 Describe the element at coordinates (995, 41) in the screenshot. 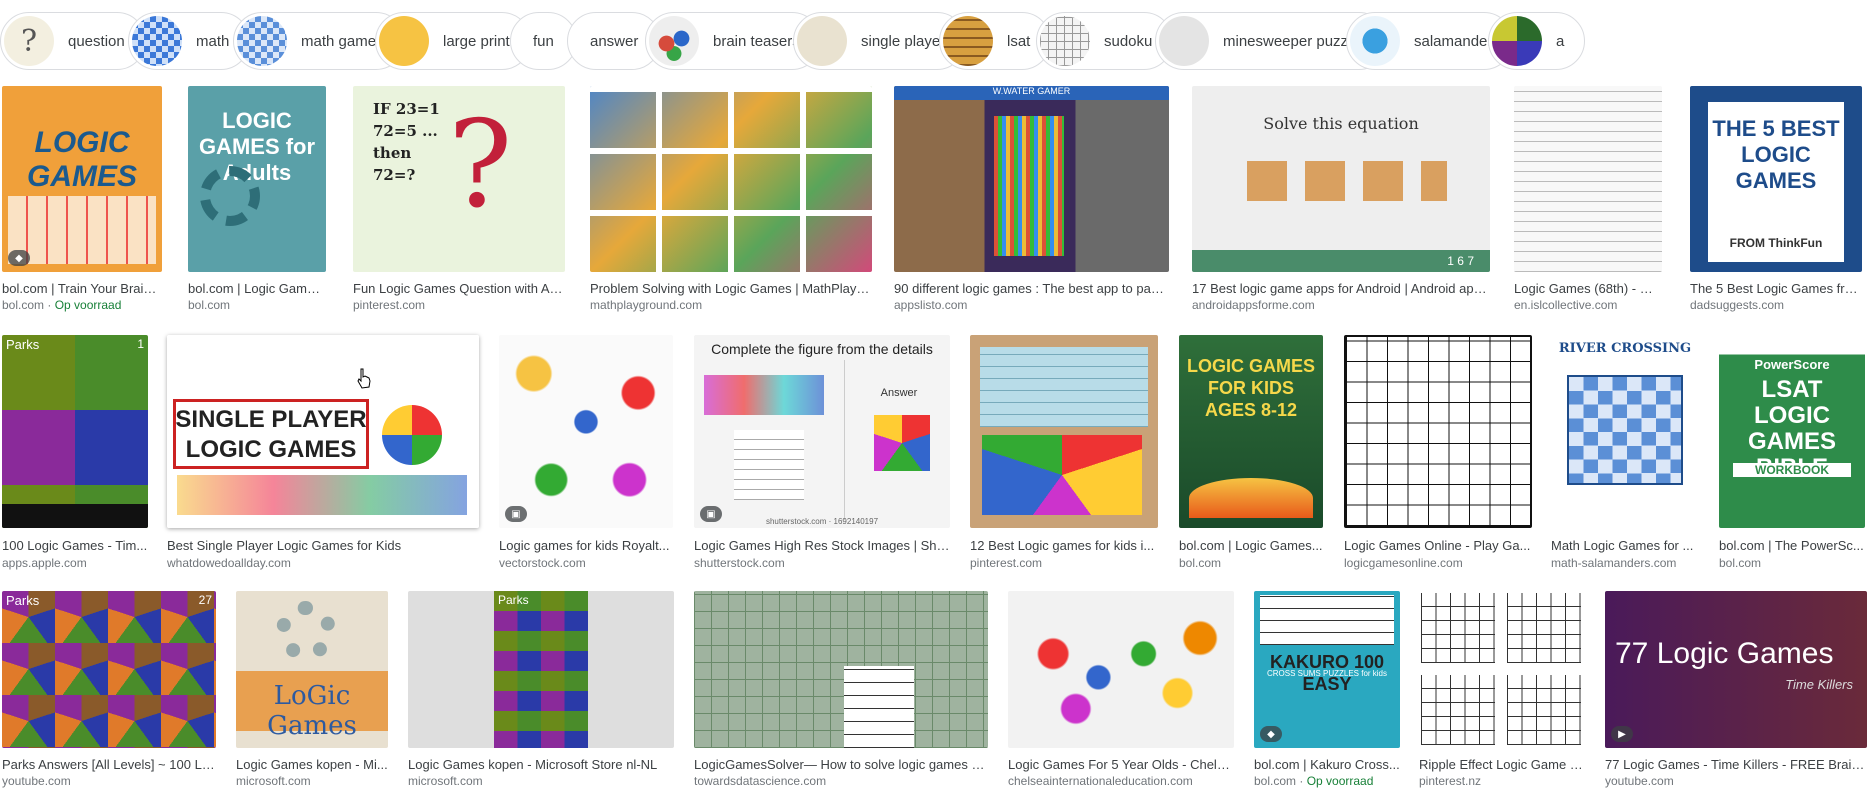

I see `chip-lsat: lsat` at that location.